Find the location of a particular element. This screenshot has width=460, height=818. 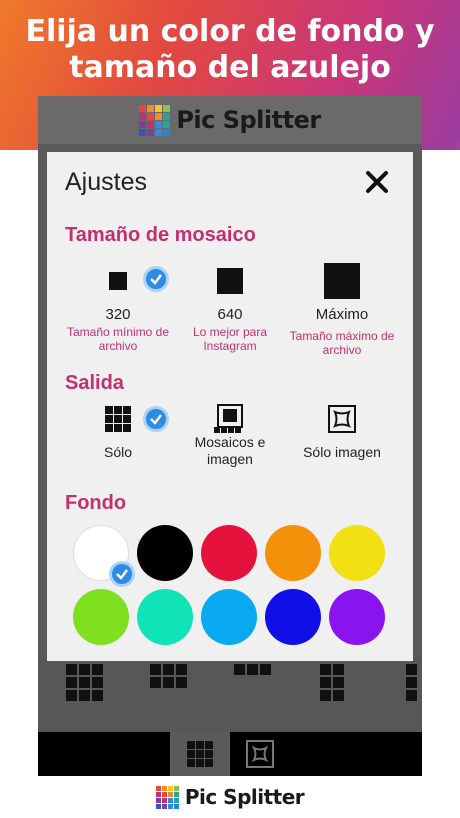

option-value: Máximo is located at coordinates (342, 314).